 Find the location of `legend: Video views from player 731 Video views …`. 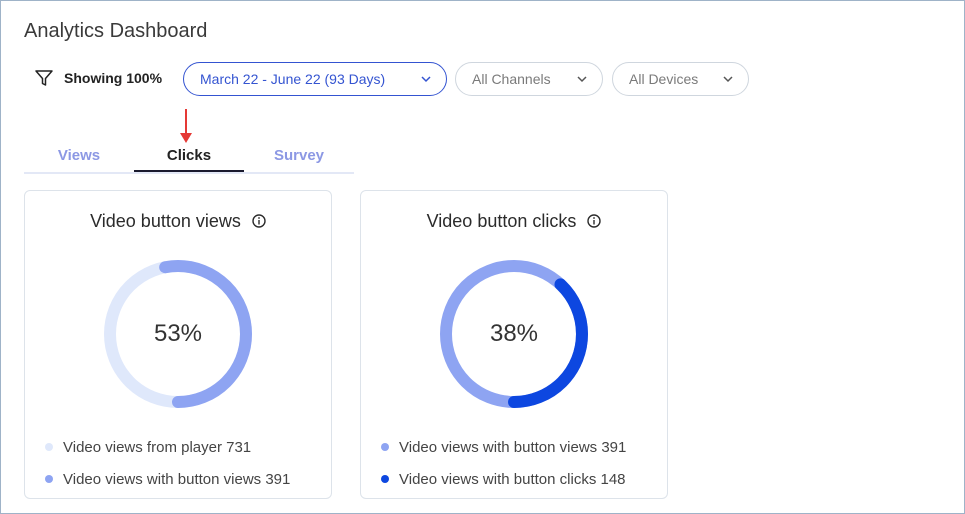

legend: Video views from player 731 Video views … is located at coordinates (167, 463).